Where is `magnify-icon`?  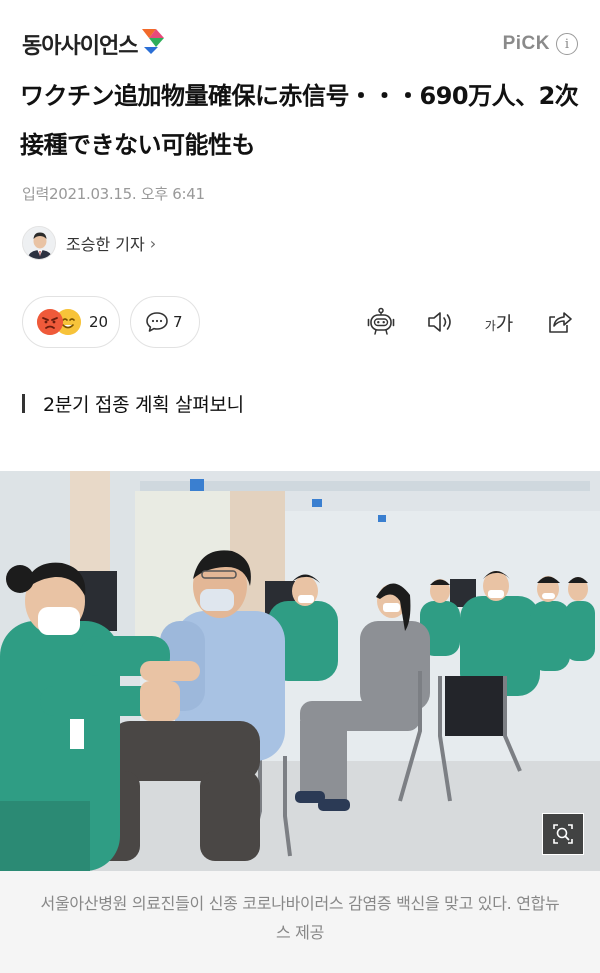 magnify-icon is located at coordinates (563, 834).